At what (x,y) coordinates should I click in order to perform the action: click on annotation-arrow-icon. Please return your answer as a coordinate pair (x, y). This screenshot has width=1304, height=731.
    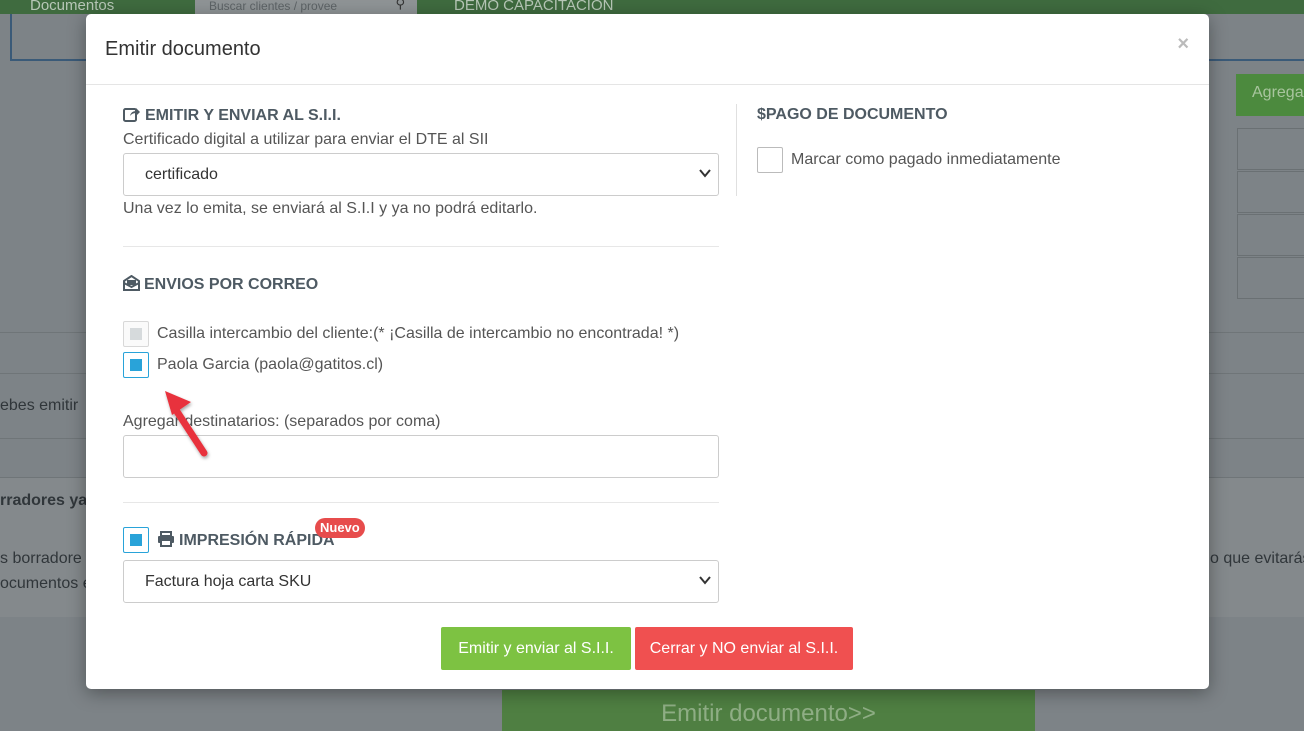
    Looking at the image, I should click on (186, 424).